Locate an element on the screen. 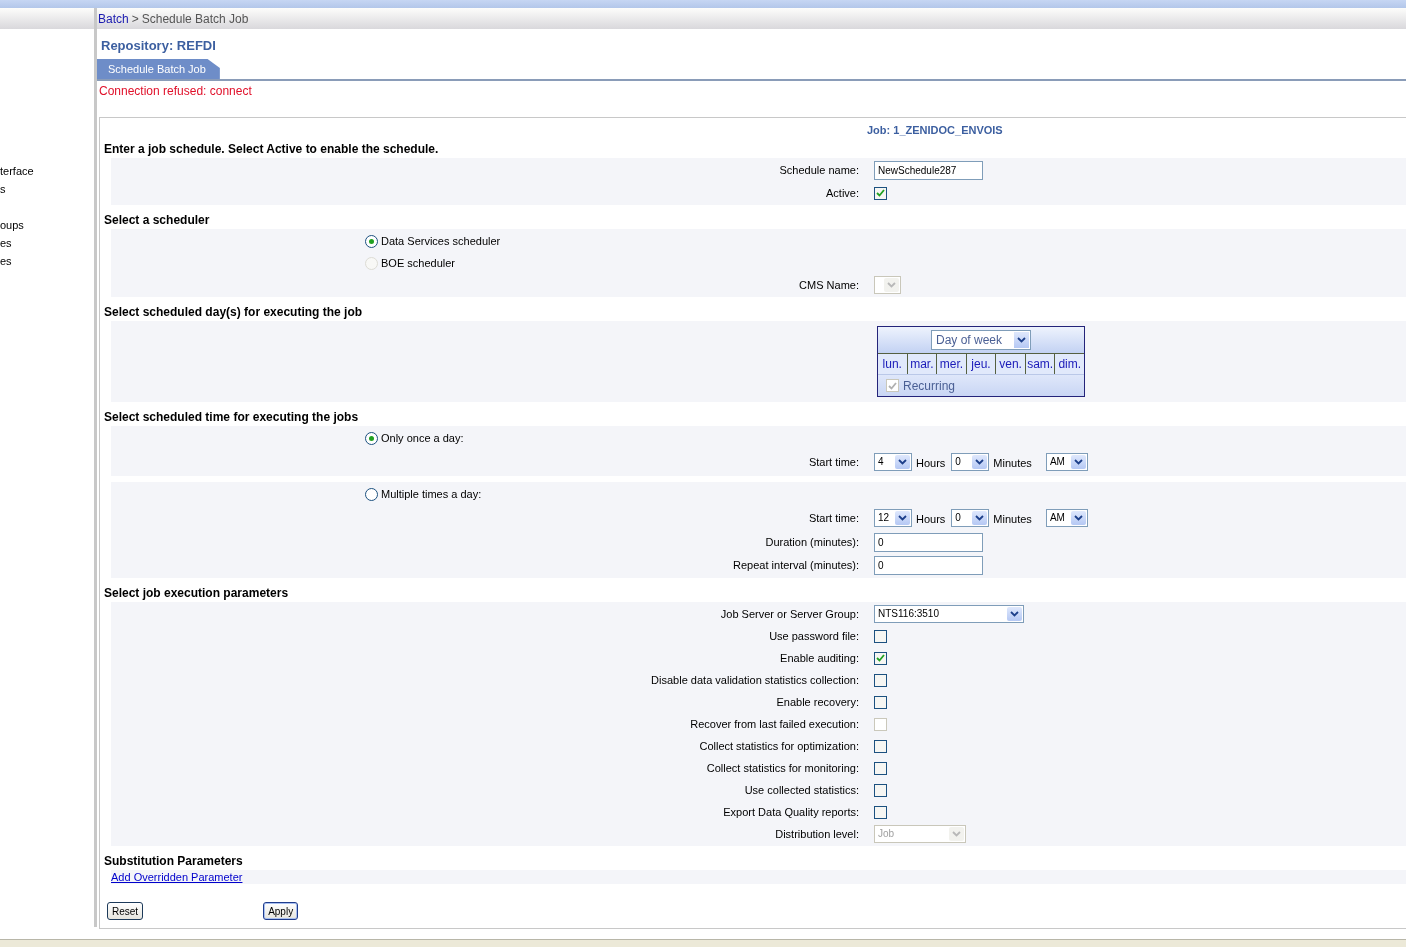 The height and width of the screenshot is (947, 1406). day-cell: mar. is located at coordinates (922, 364).